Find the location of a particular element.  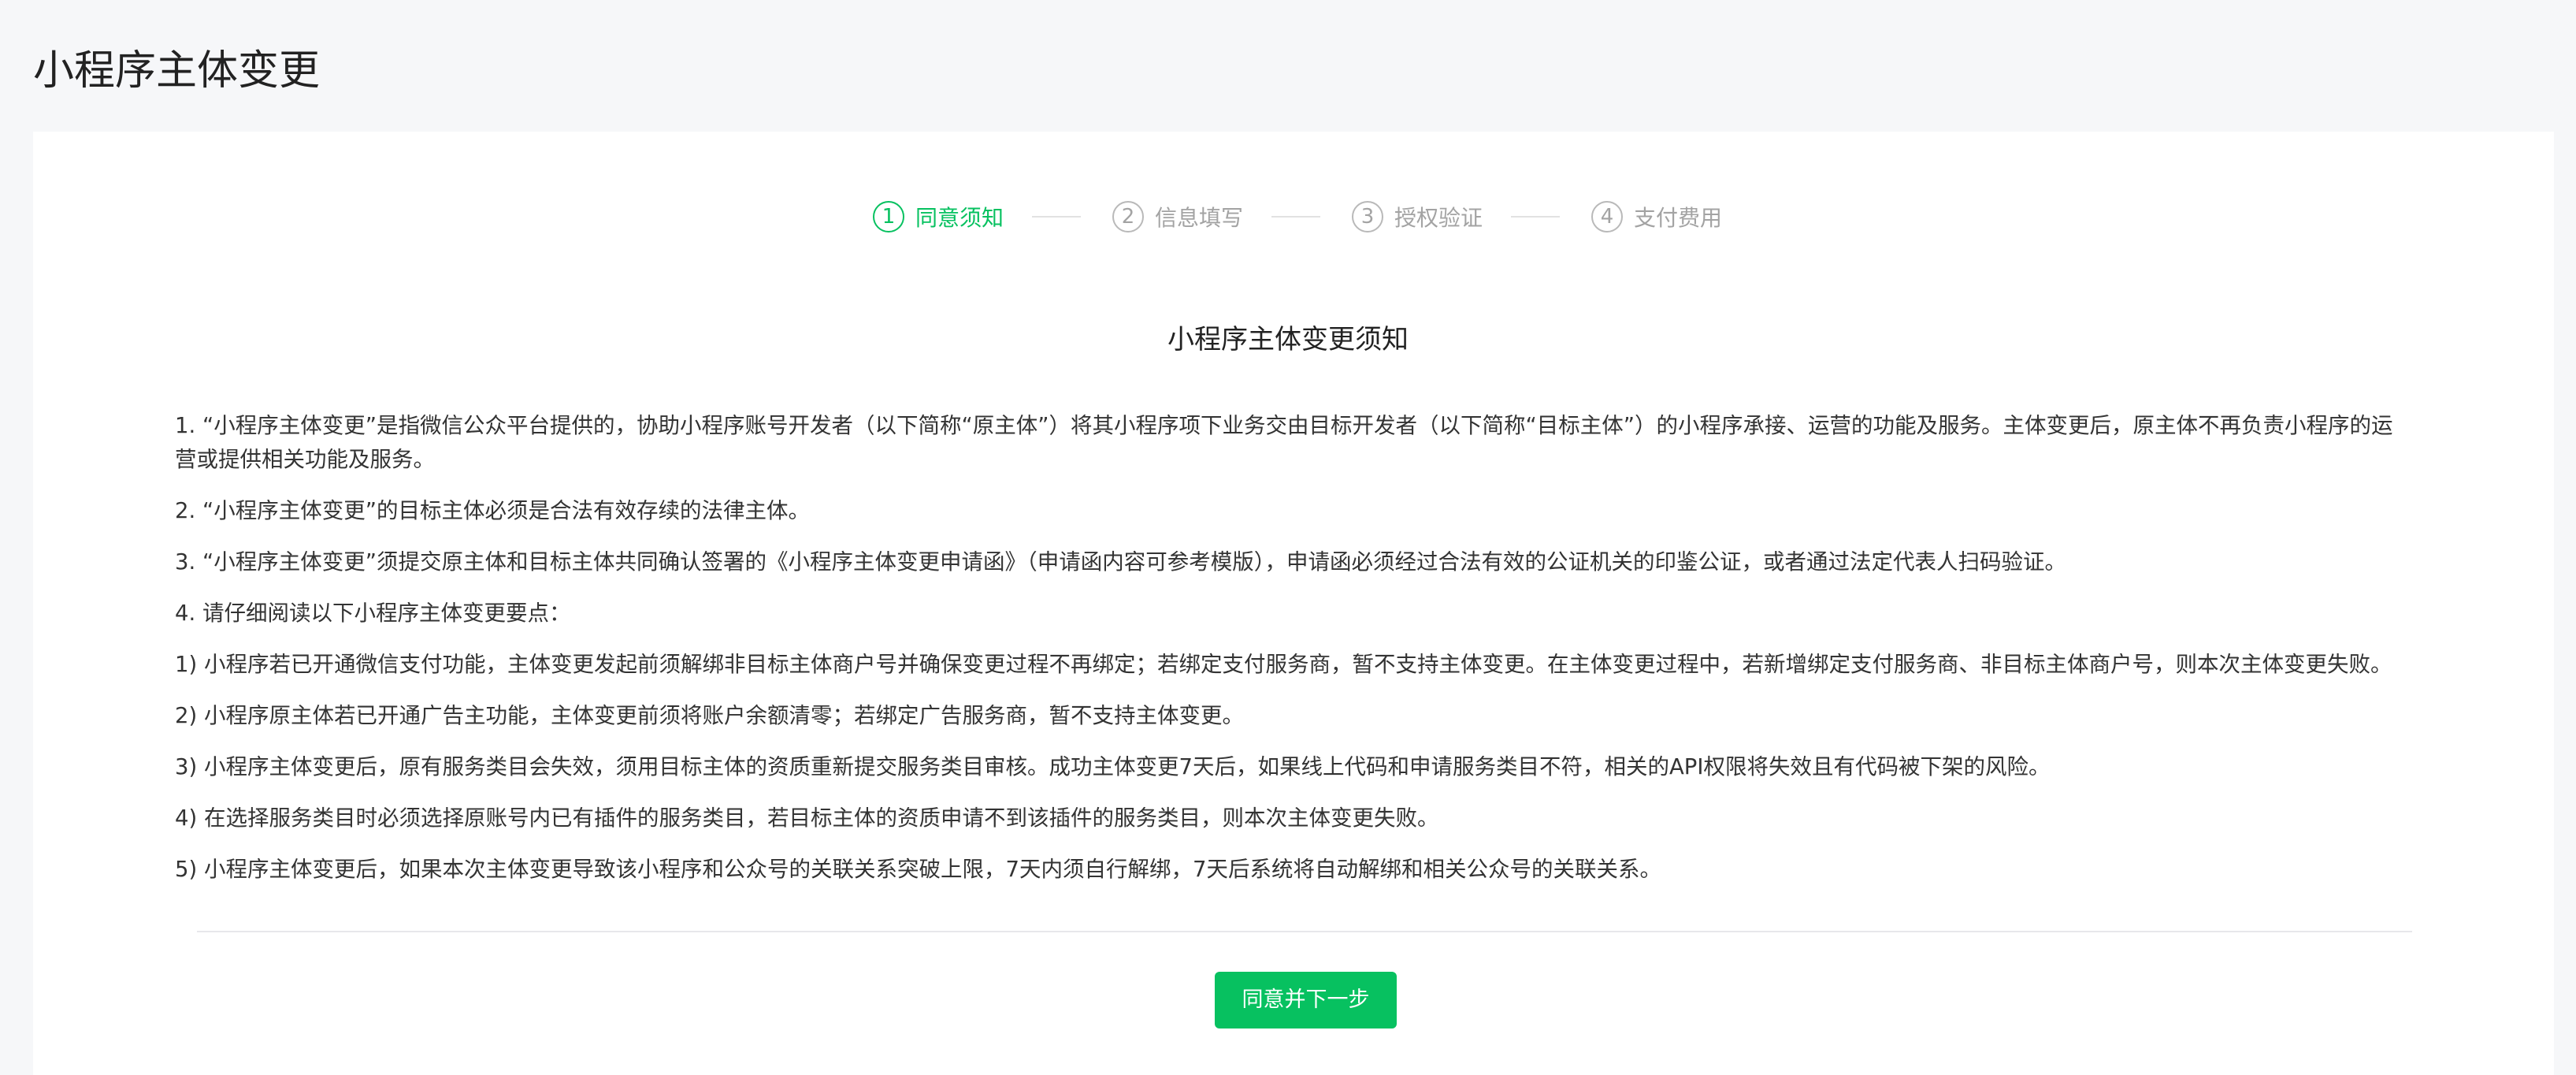

step-number-2: 2 is located at coordinates (1128, 216).